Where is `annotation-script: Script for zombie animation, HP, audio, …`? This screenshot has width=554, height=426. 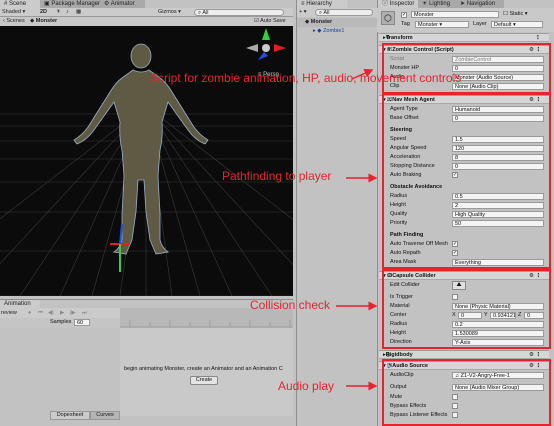 annotation-script: Script for zombie animation, HP, audio, … is located at coordinates (306, 78).